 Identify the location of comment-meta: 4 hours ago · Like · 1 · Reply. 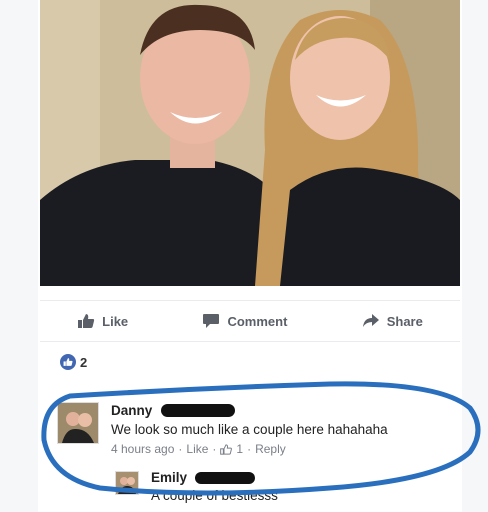
(286, 449).